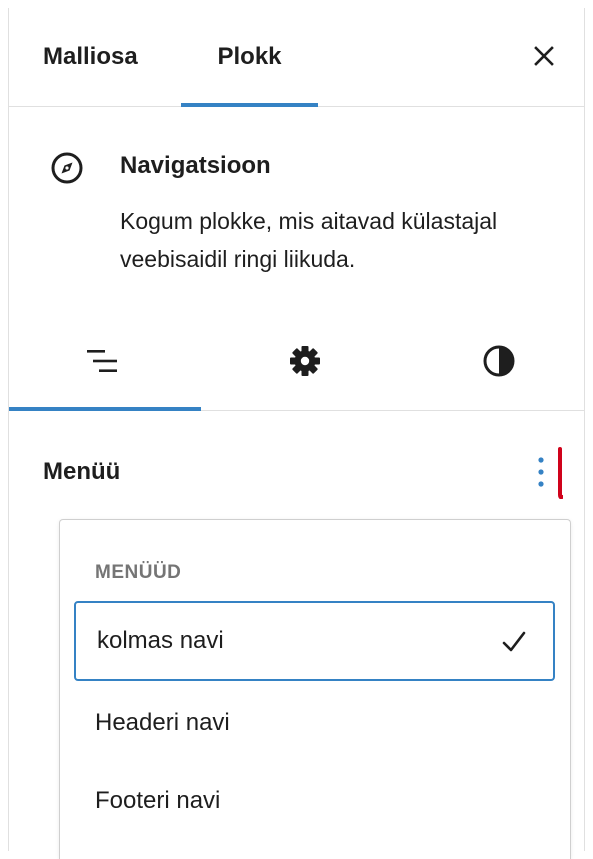  I want to click on menu-option-label: kolmas navi, so click(160, 640).